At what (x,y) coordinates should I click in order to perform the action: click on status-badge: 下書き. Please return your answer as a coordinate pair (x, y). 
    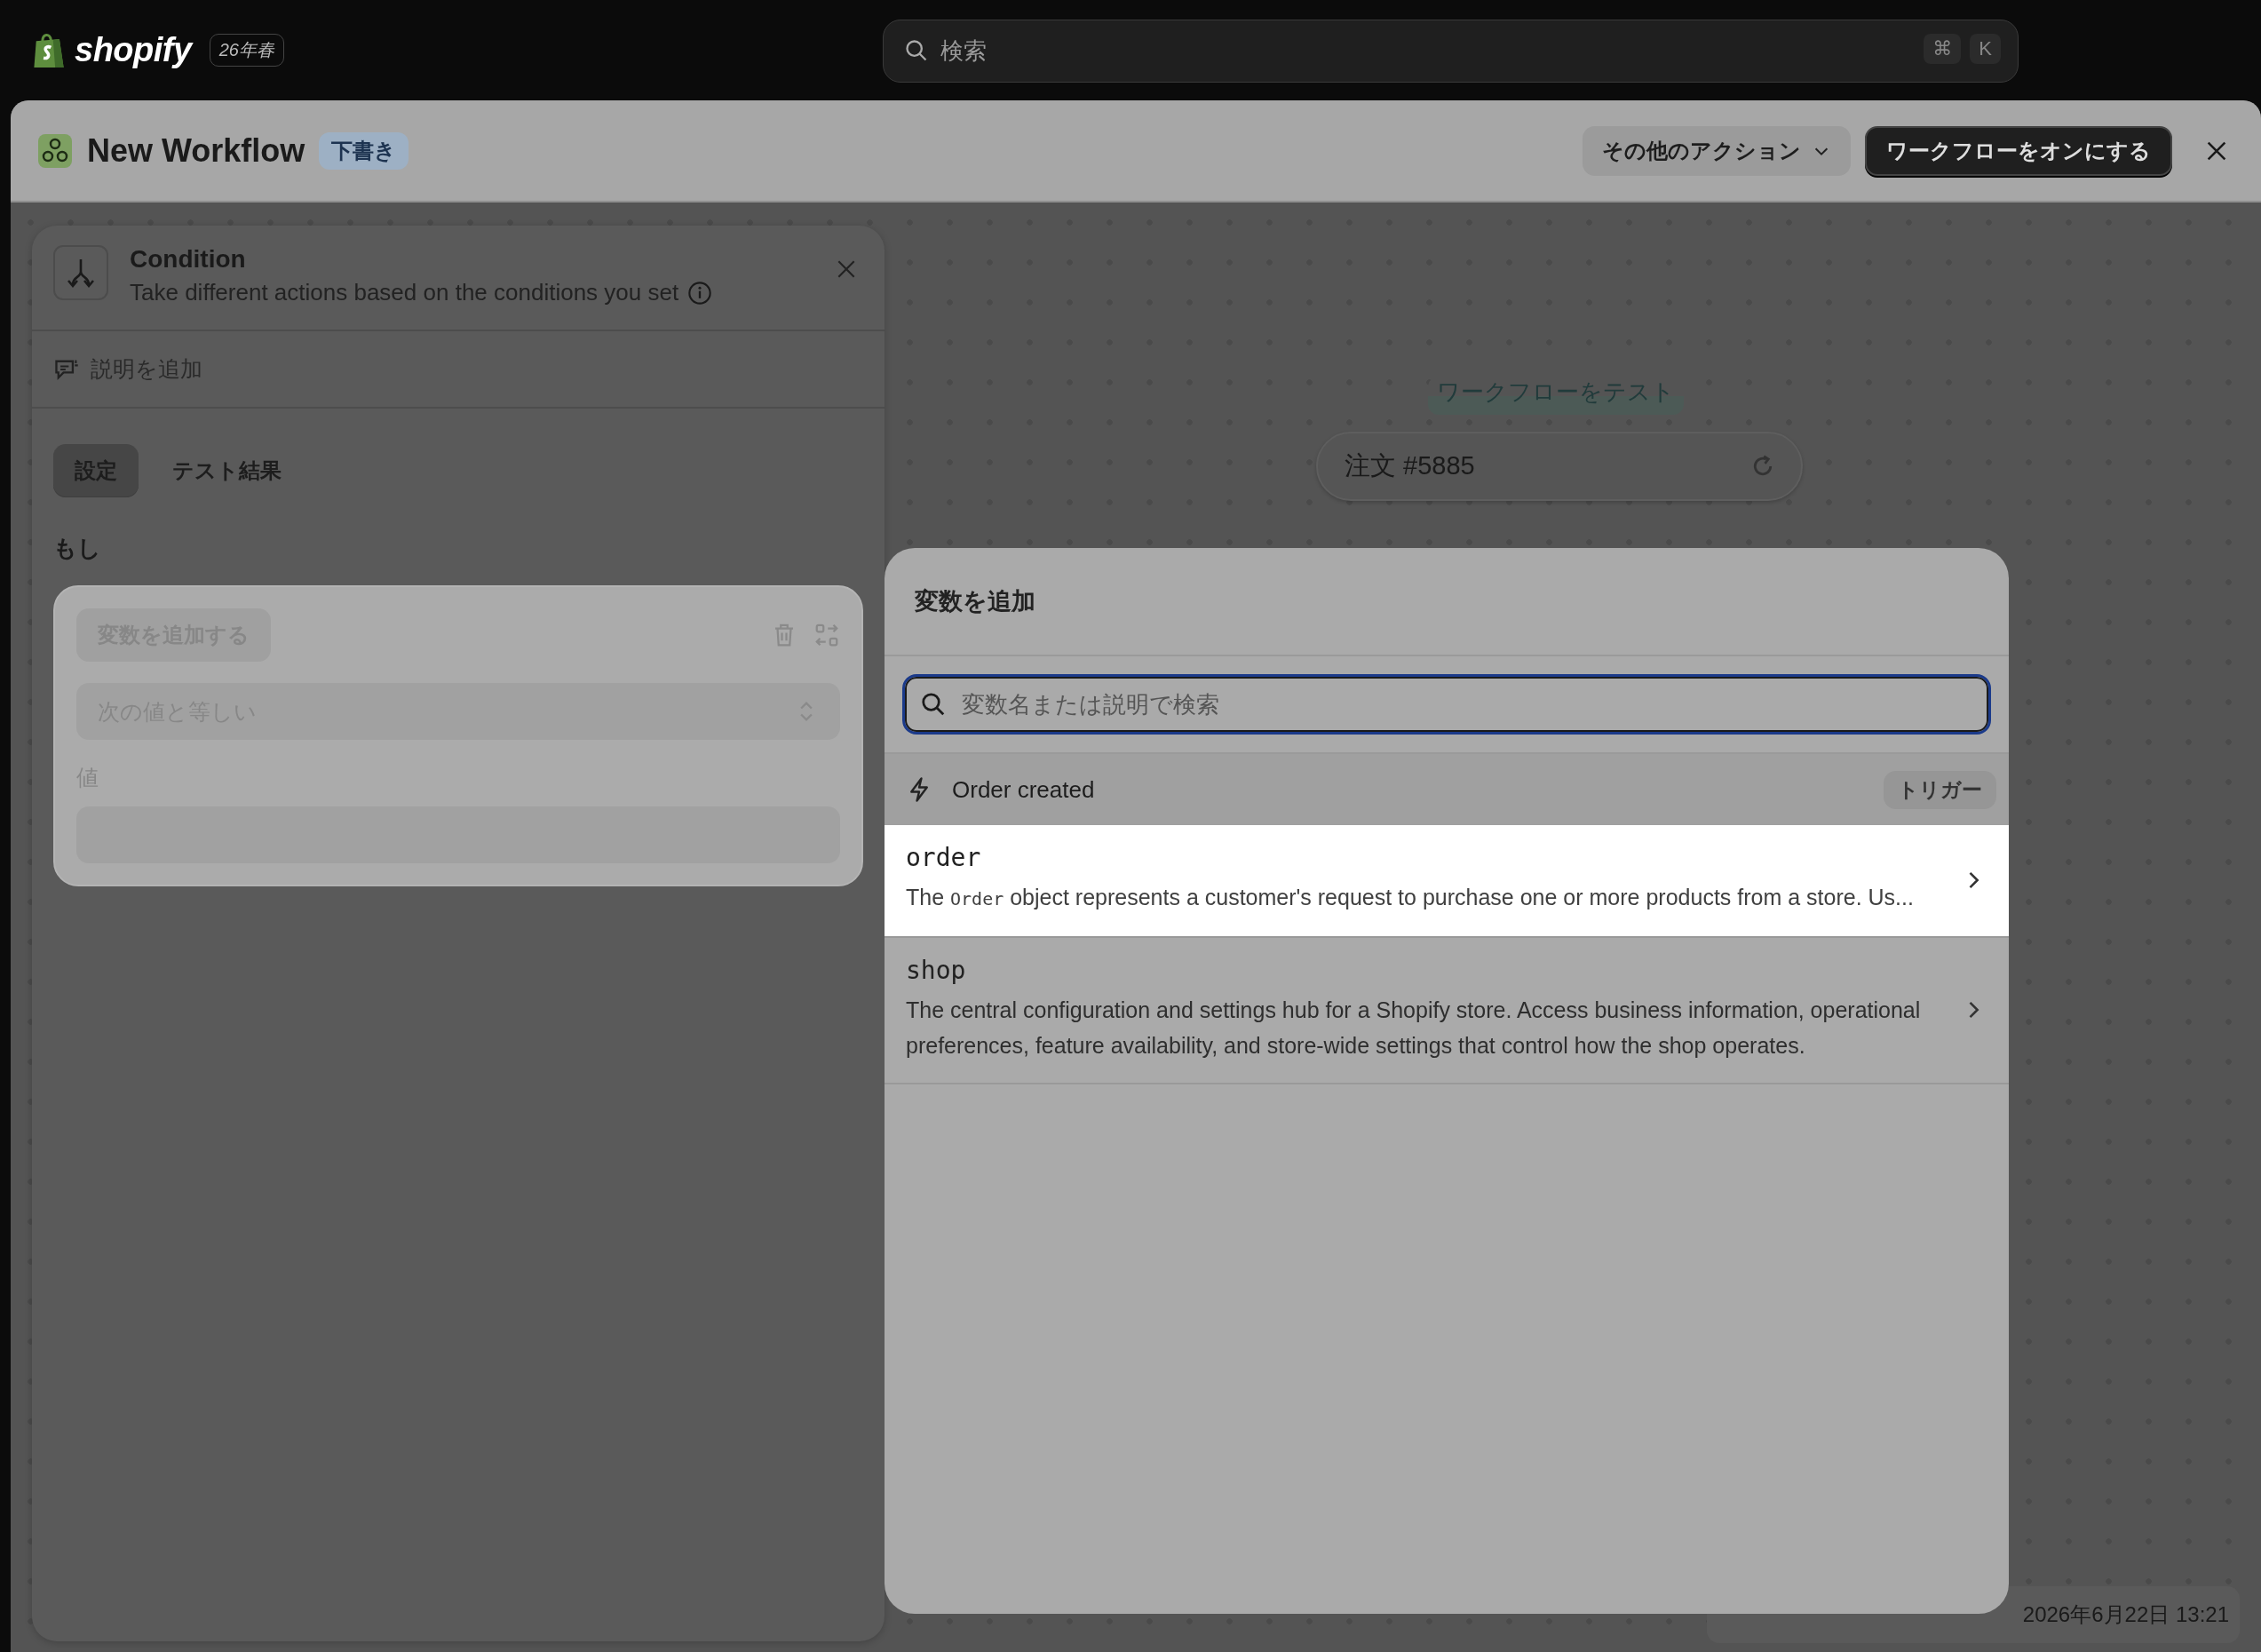
    Looking at the image, I should click on (364, 150).